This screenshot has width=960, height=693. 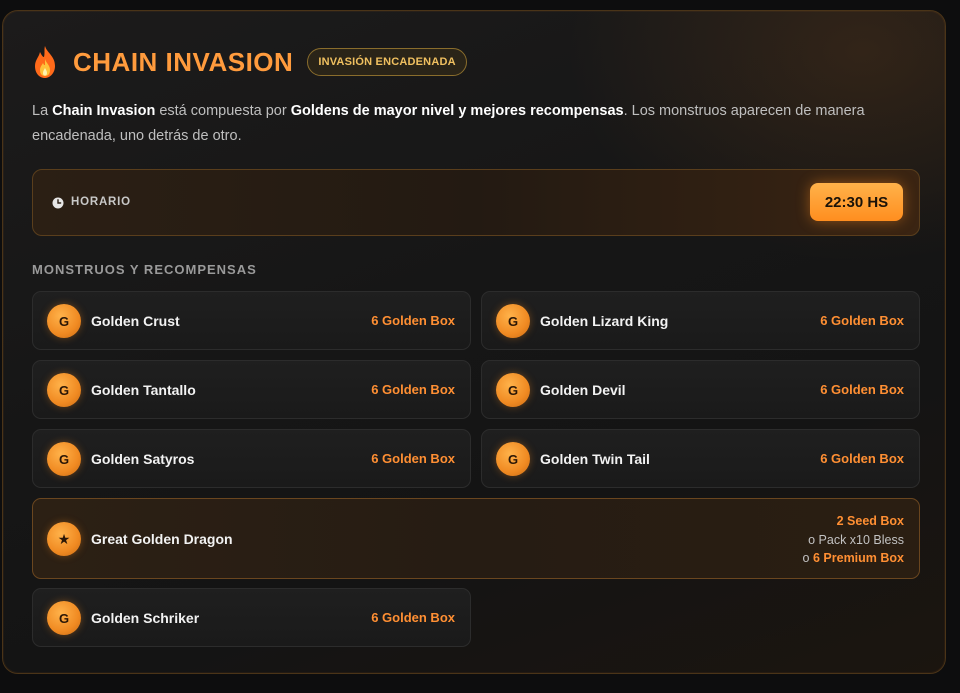 What do you see at coordinates (251, 389) in the screenshot?
I see `monster-card: G Golden Tantallo 6 Golden Box` at bounding box center [251, 389].